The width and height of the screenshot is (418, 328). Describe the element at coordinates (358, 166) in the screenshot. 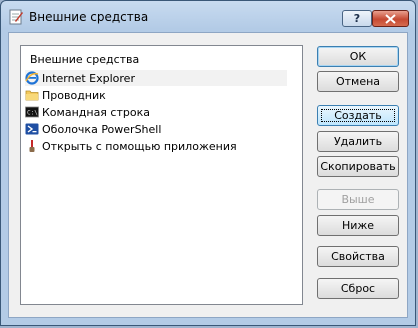

I see `copy-button: Скопировать` at that location.